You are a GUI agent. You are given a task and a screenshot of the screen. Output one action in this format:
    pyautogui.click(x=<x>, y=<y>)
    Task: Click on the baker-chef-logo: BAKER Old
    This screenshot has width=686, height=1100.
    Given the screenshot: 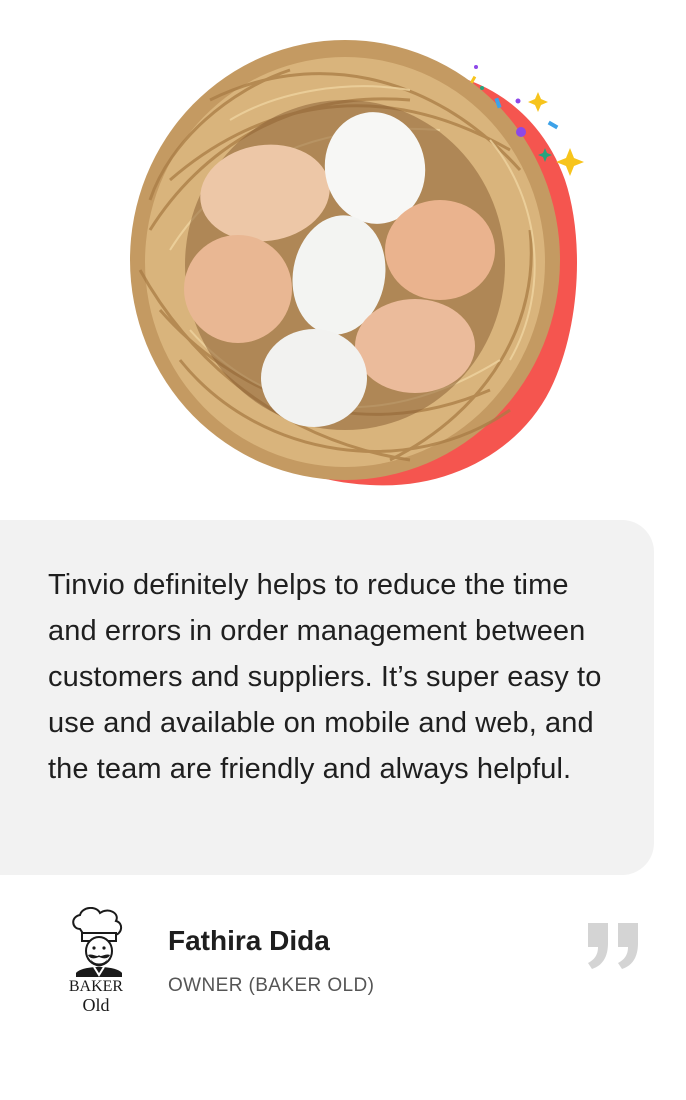 What is the action you would take?
    pyautogui.click(x=96, y=962)
    